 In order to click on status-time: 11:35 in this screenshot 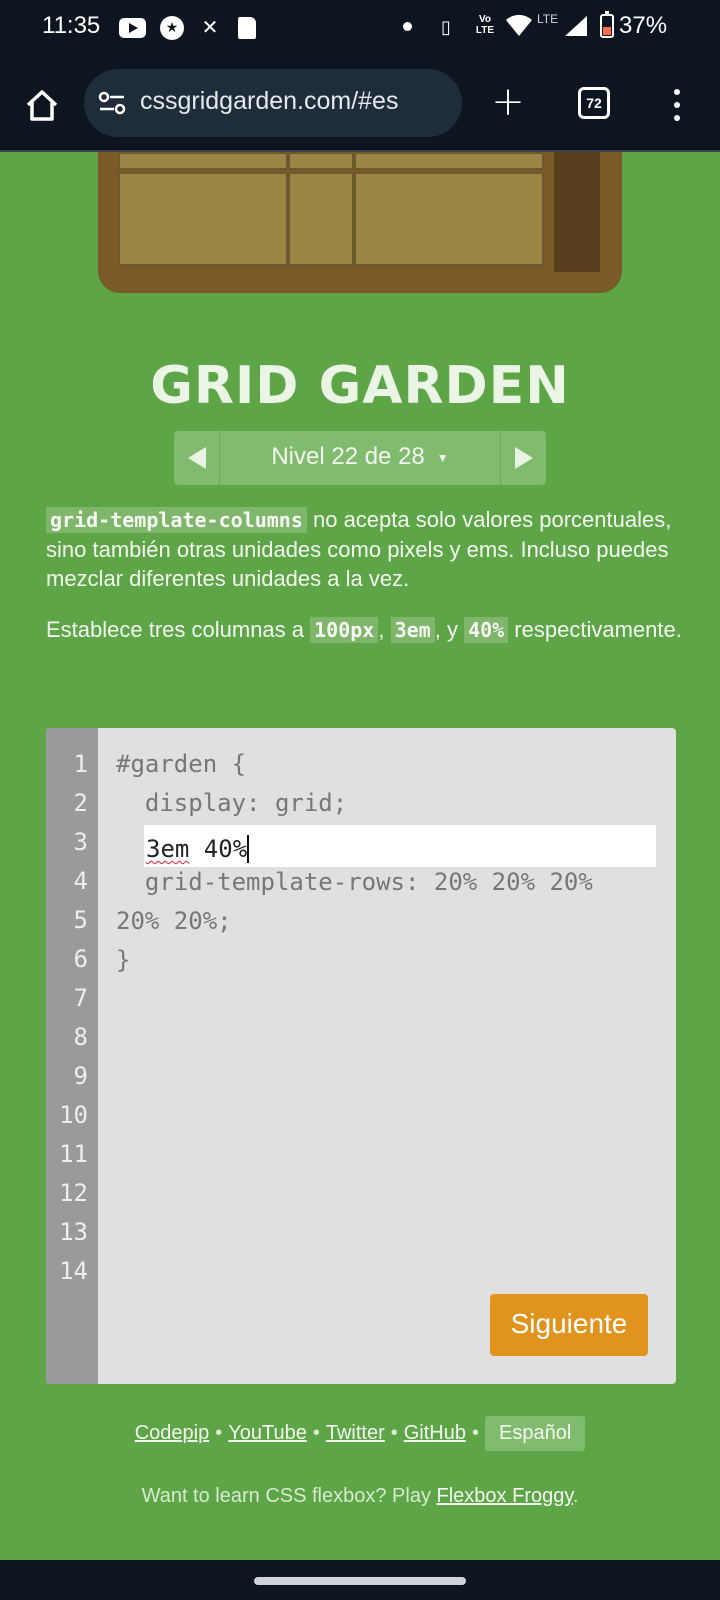, I will do `click(71, 25)`.